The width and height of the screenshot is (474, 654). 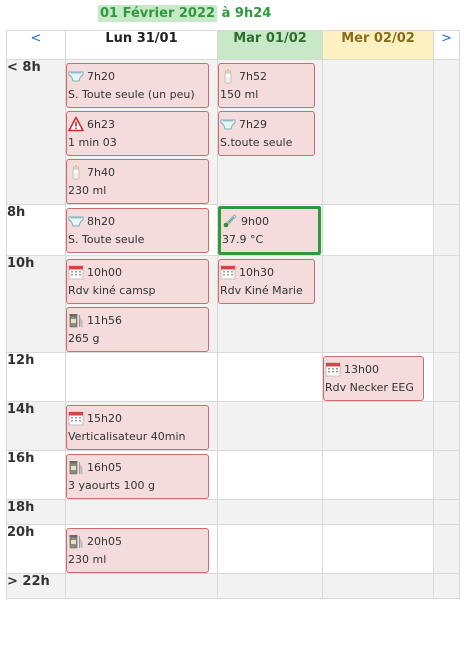 I want to click on hour-row-after-22h: > 22h, so click(x=233, y=586).